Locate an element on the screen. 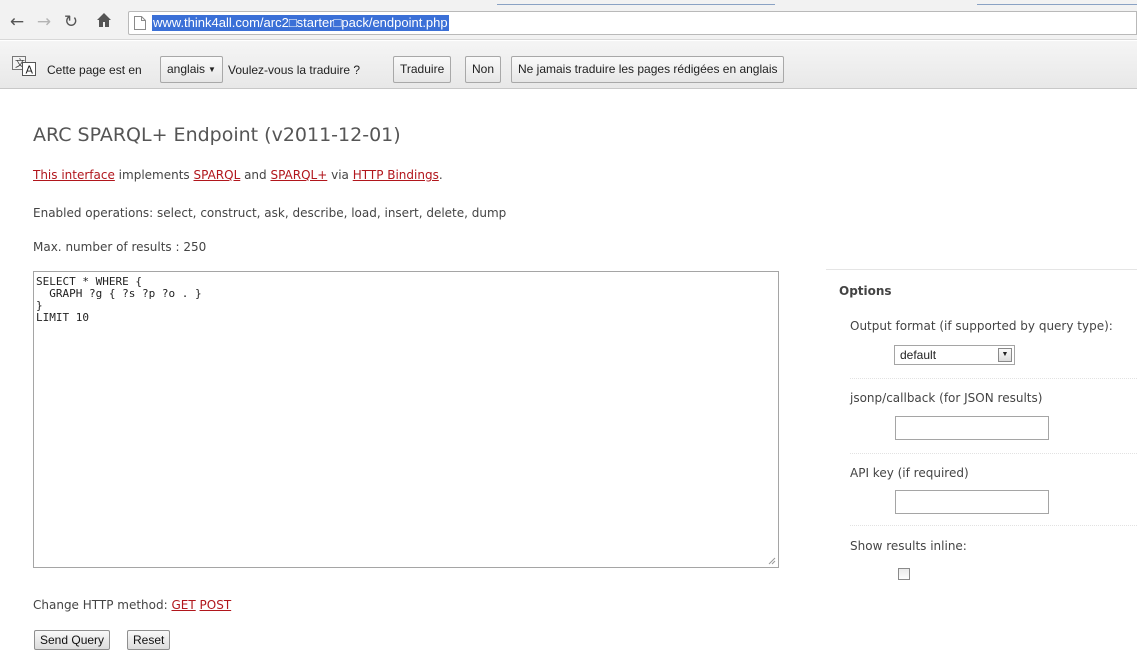 Image resolution: width=1137 pixels, height=650 pixels. show-inline-label: Show results inline: is located at coordinates (908, 546).